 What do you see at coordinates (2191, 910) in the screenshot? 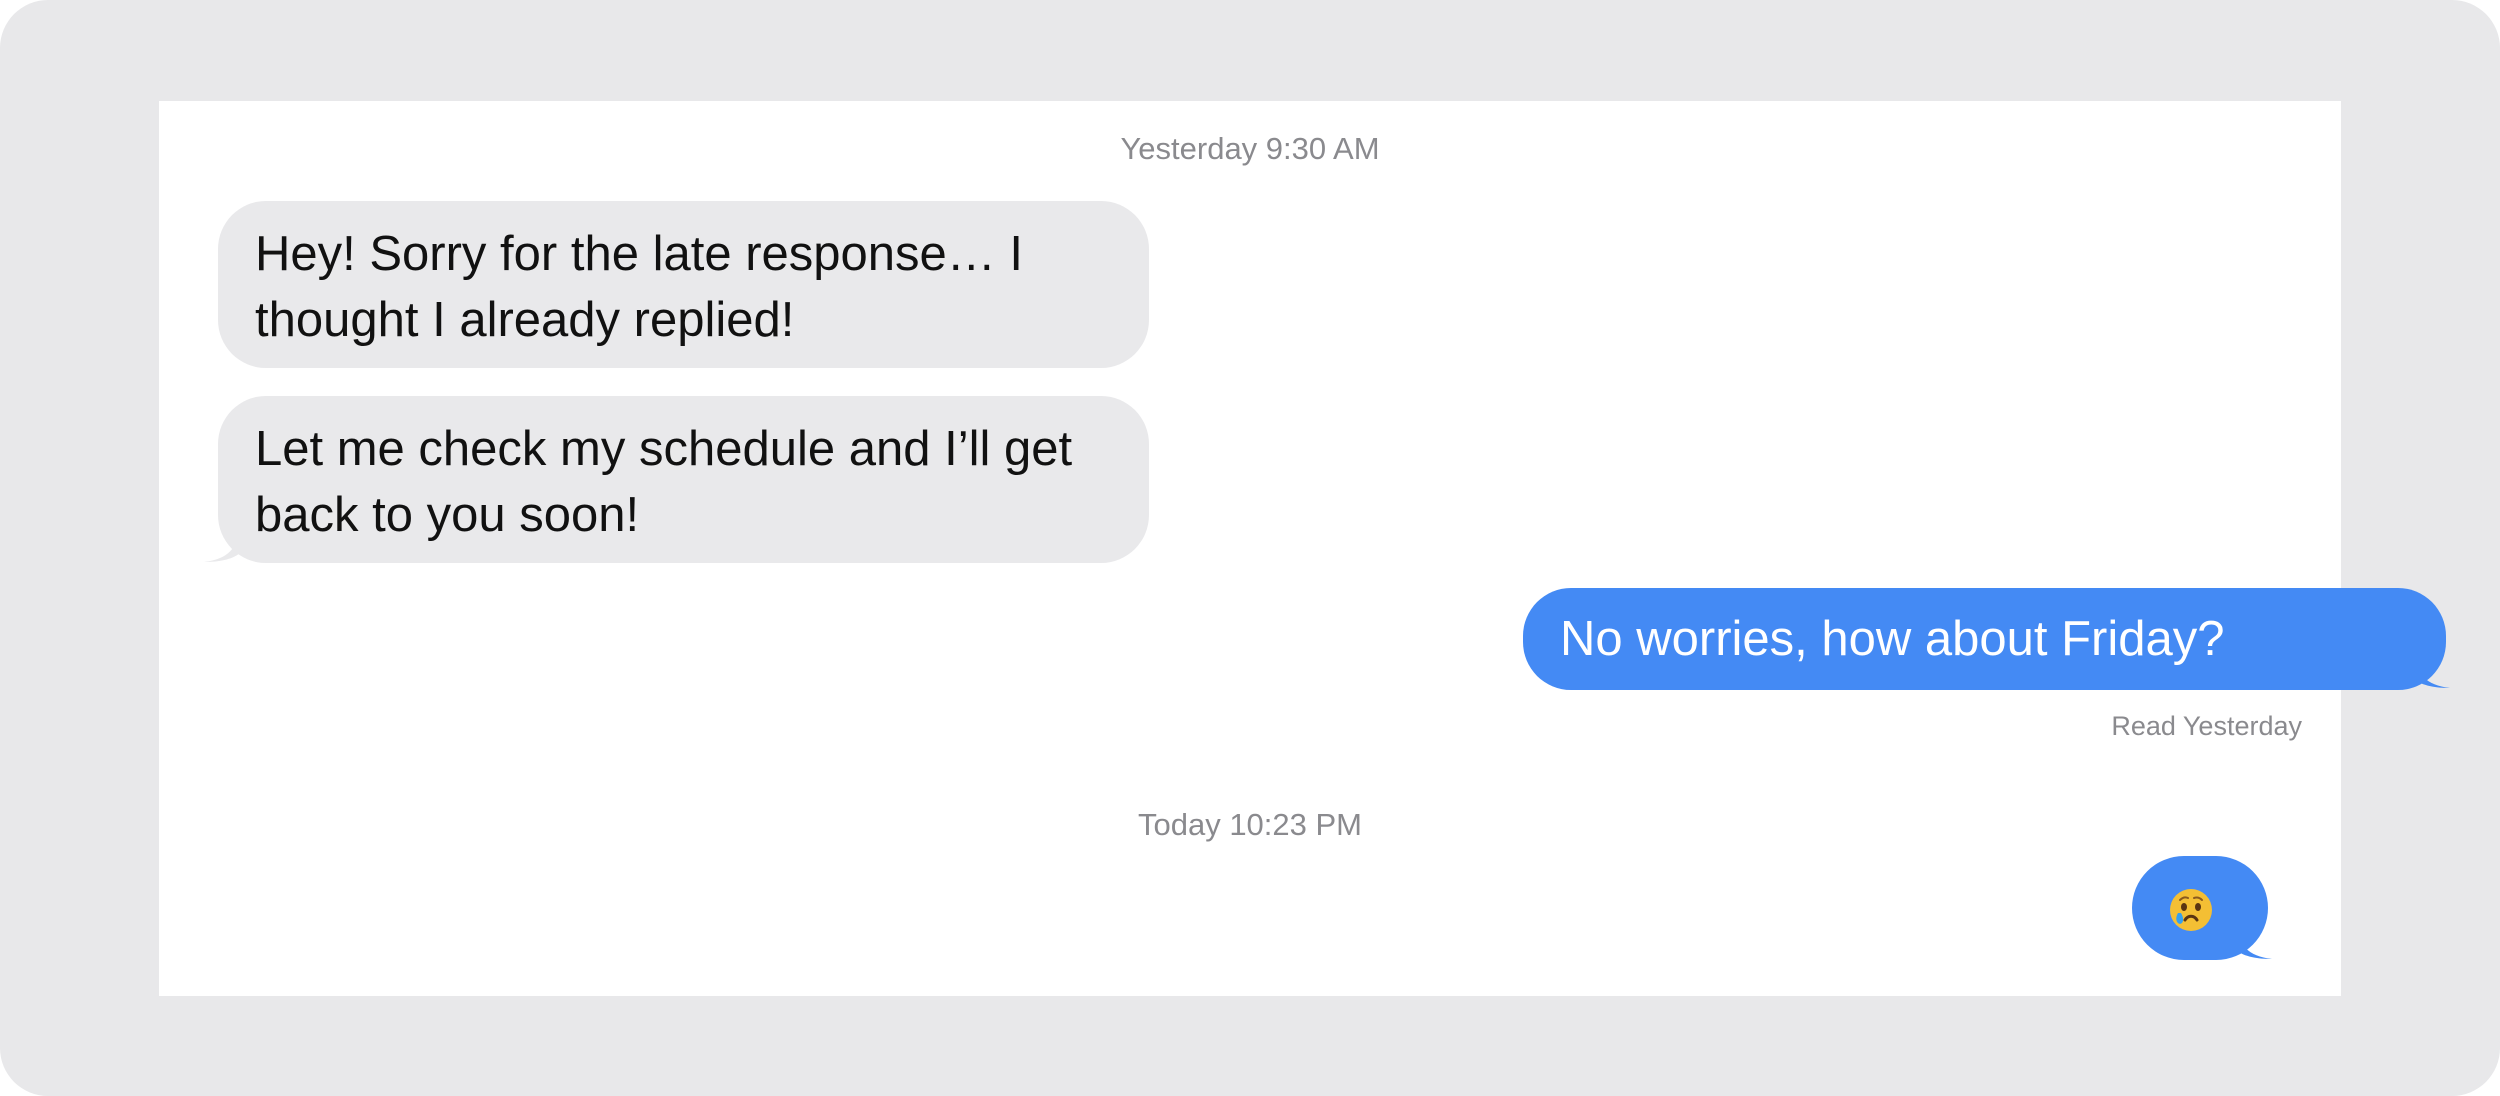
I see `crying-face-icon` at bounding box center [2191, 910].